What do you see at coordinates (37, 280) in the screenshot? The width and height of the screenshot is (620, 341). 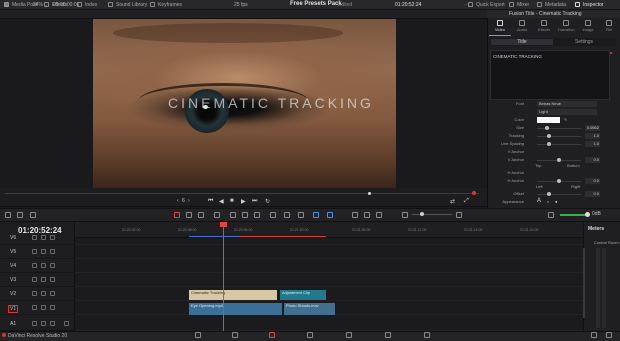 I see `track-header-v3: V3` at bounding box center [37, 280].